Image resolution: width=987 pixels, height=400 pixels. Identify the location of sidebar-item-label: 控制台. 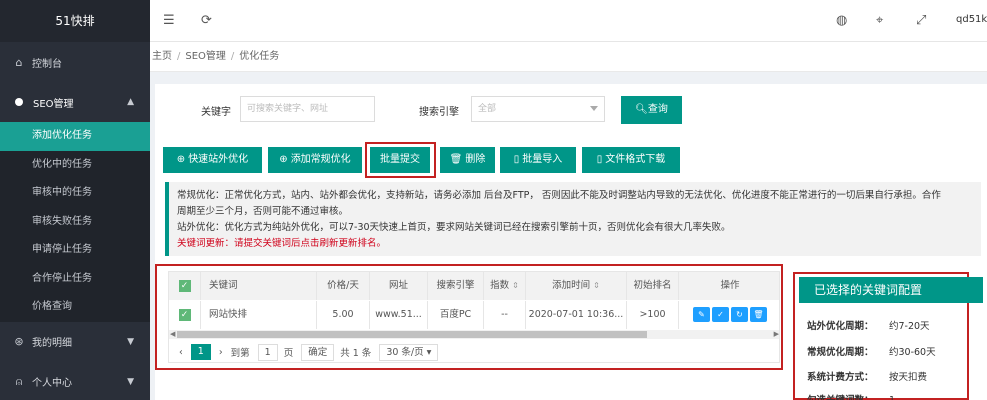
(47, 64).